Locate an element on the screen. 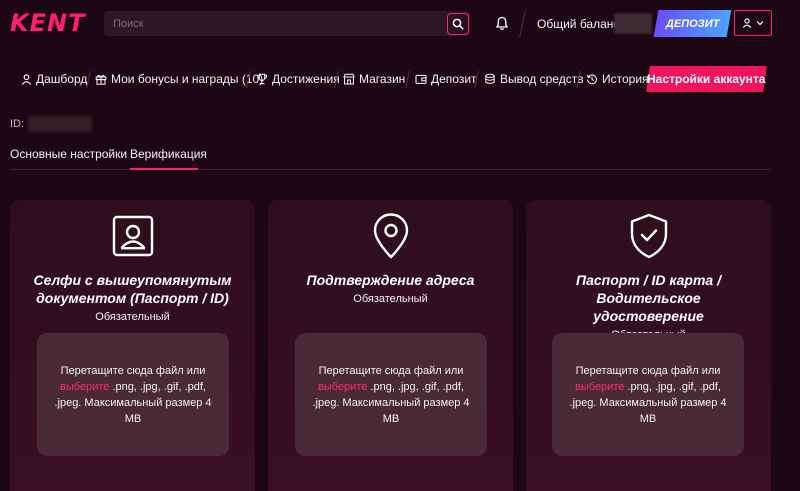  nav-divider is located at coordinates (407, 79).